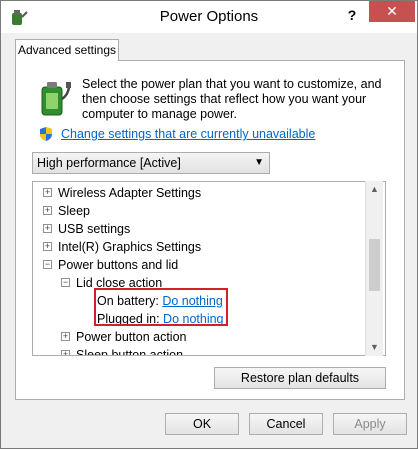 This screenshot has width=418, height=449. Describe the element at coordinates (374, 265) in the screenshot. I see `scroll-thumb` at that location.